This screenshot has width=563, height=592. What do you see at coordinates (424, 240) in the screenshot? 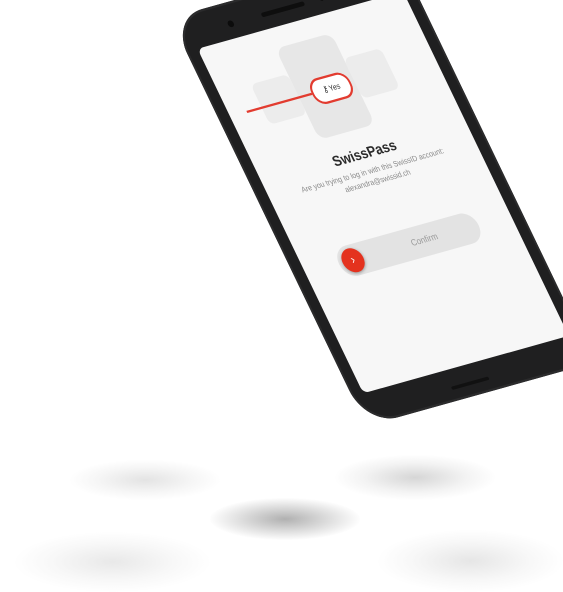
I see `swipe-label: Confirm` at bounding box center [424, 240].